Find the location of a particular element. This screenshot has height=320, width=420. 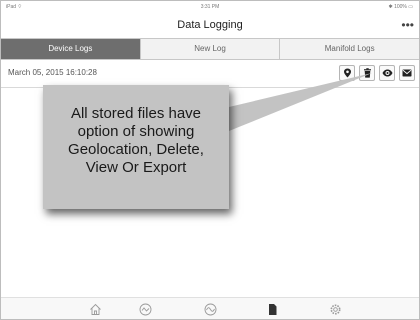

export-icon is located at coordinates (407, 73).